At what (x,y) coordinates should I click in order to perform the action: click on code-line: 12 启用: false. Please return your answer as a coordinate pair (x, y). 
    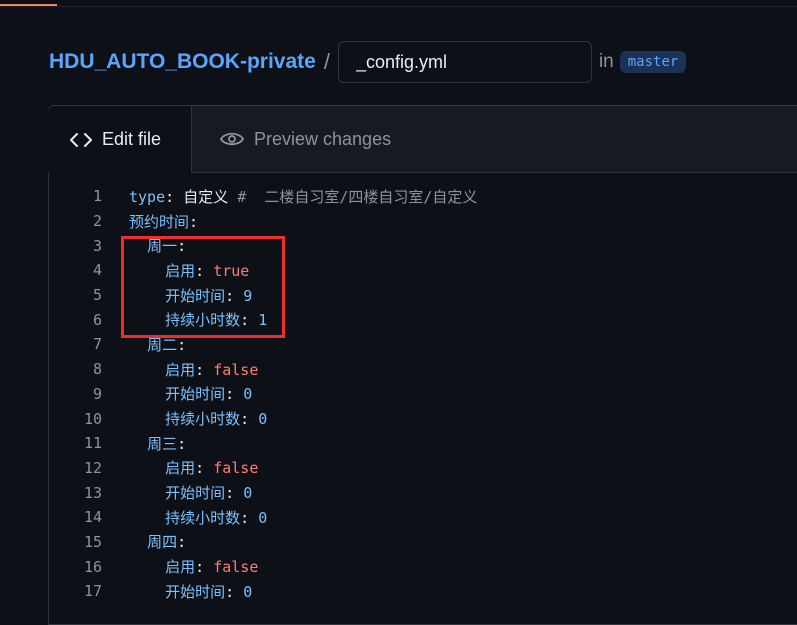
    Looking at the image, I should click on (263, 468).